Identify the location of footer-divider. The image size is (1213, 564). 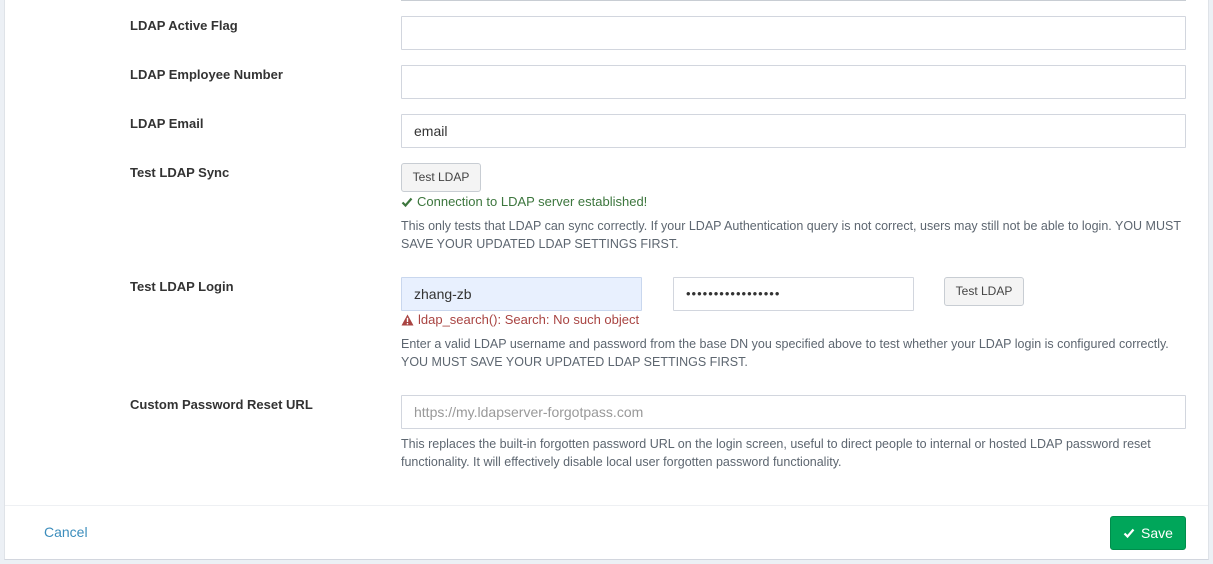
(606, 505).